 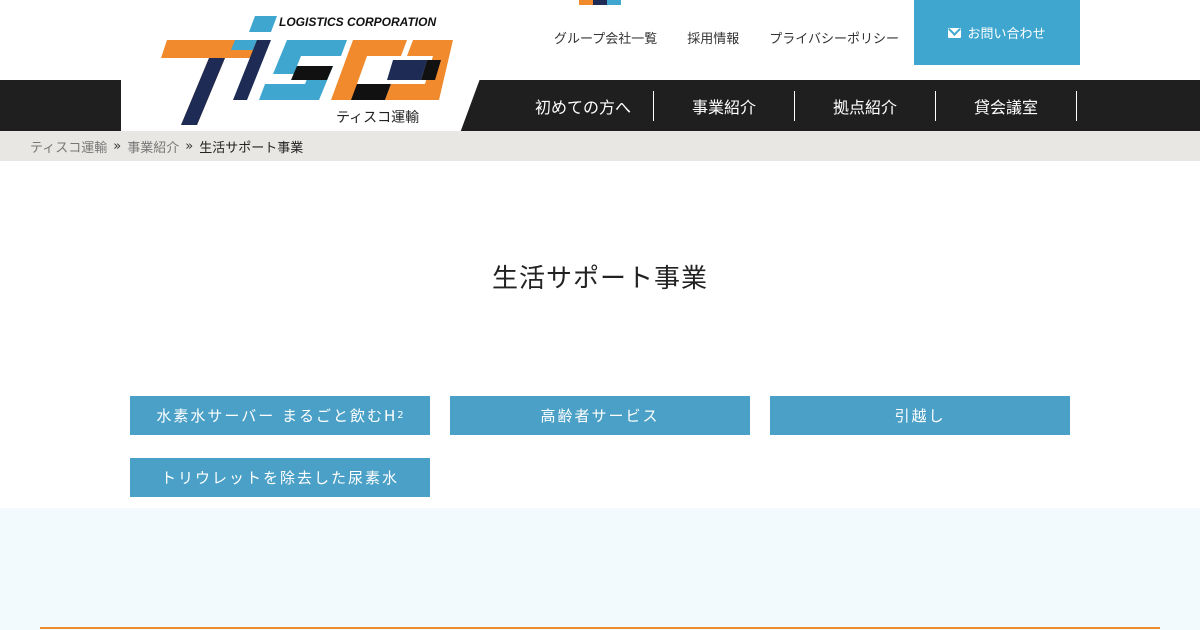 I want to click on util-link-recruit: 採用情報, so click(x=713, y=37).